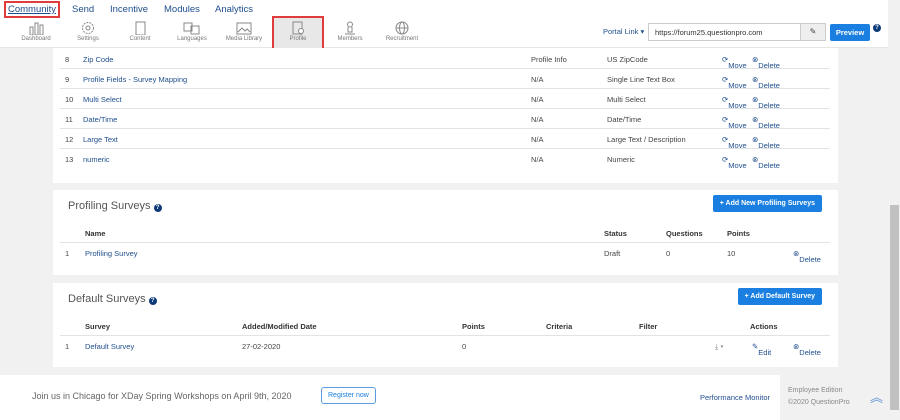  What do you see at coordinates (623, 31) in the screenshot?
I see `portal-link-dropdown: Portal Link ▾` at bounding box center [623, 31].